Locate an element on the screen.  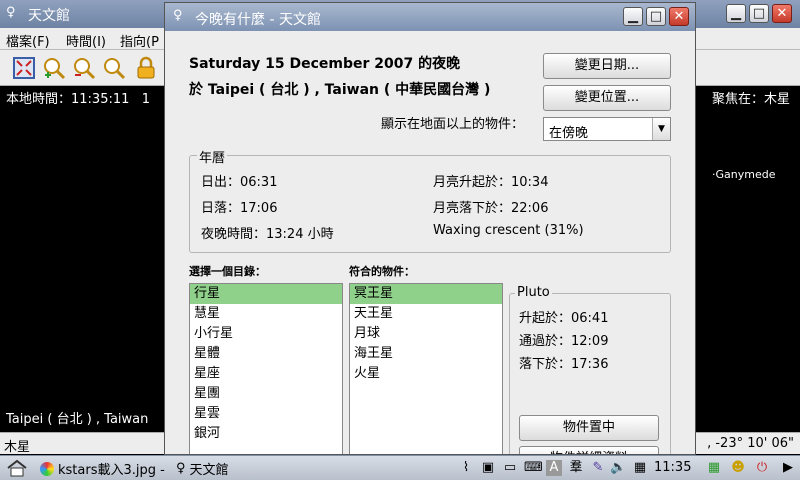
input-method-icon: A is located at coordinates (554, 468).